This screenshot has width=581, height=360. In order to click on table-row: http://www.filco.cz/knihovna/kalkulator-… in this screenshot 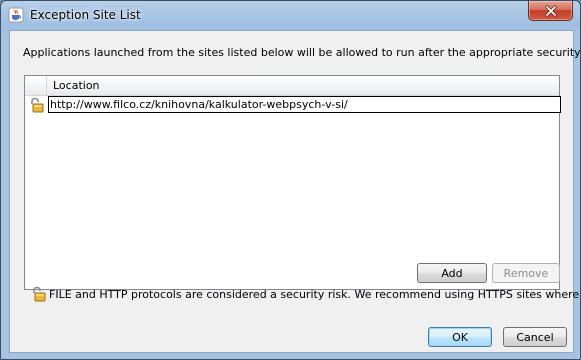, I will do `click(293, 104)`.